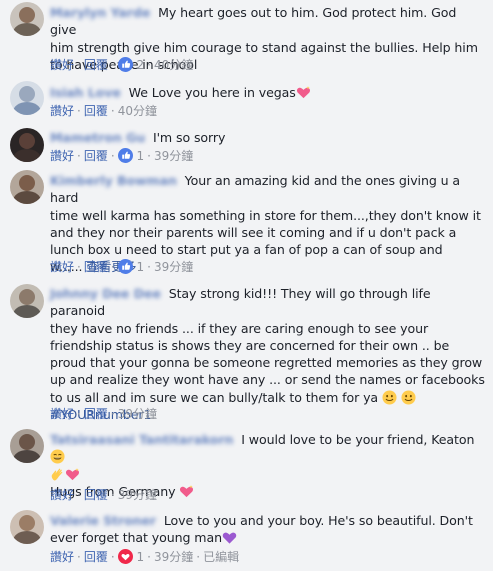 This screenshot has height=571, width=493. Describe the element at coordinates (125, 556) in the screenshot. I see `love-reaction-icon` at that location.